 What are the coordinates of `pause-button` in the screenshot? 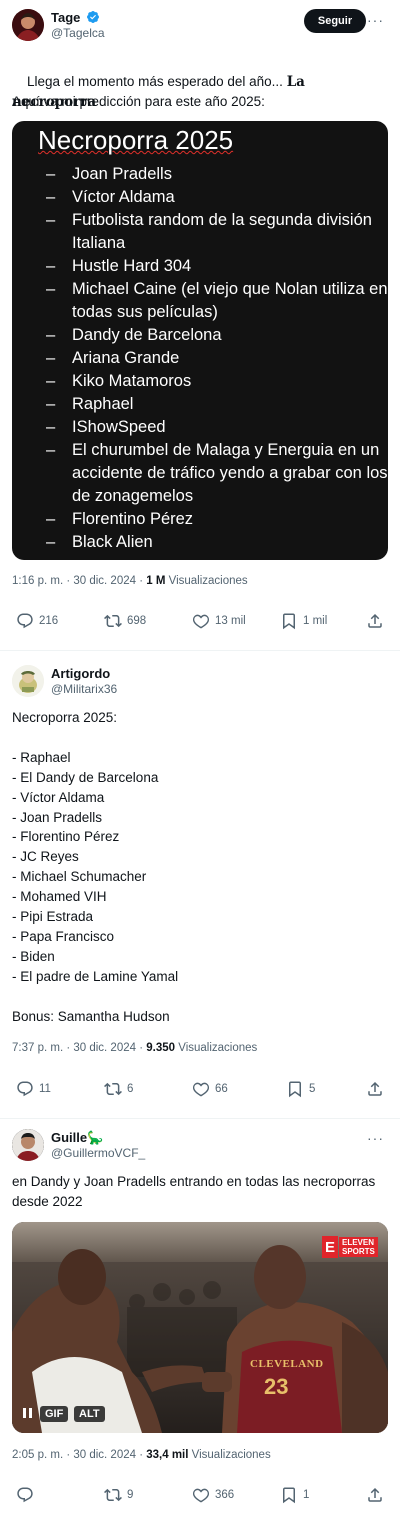 It's located at (27, 1413).